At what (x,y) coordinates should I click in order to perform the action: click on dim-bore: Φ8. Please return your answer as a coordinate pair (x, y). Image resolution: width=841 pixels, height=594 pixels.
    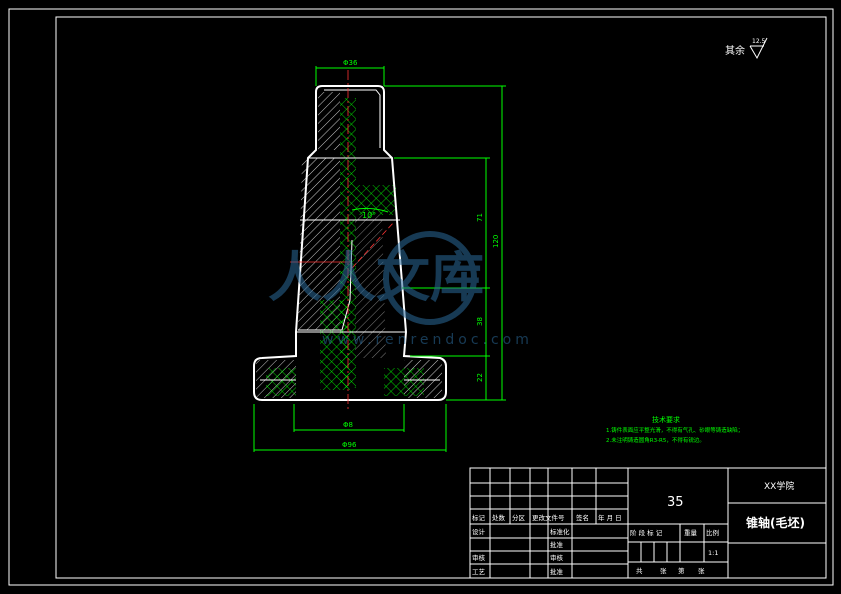
    Looking at the image, I should click on (348, 425).